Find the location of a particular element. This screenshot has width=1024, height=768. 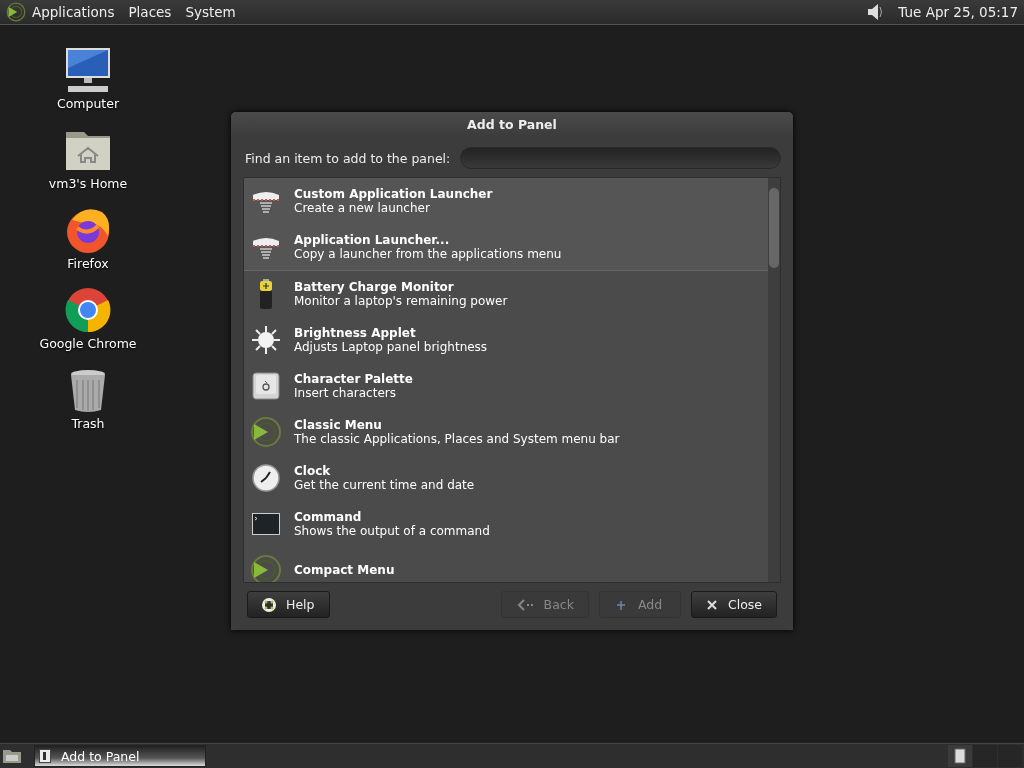

item-name: Battery Charge Monitor is located at coordinates (374, 287).